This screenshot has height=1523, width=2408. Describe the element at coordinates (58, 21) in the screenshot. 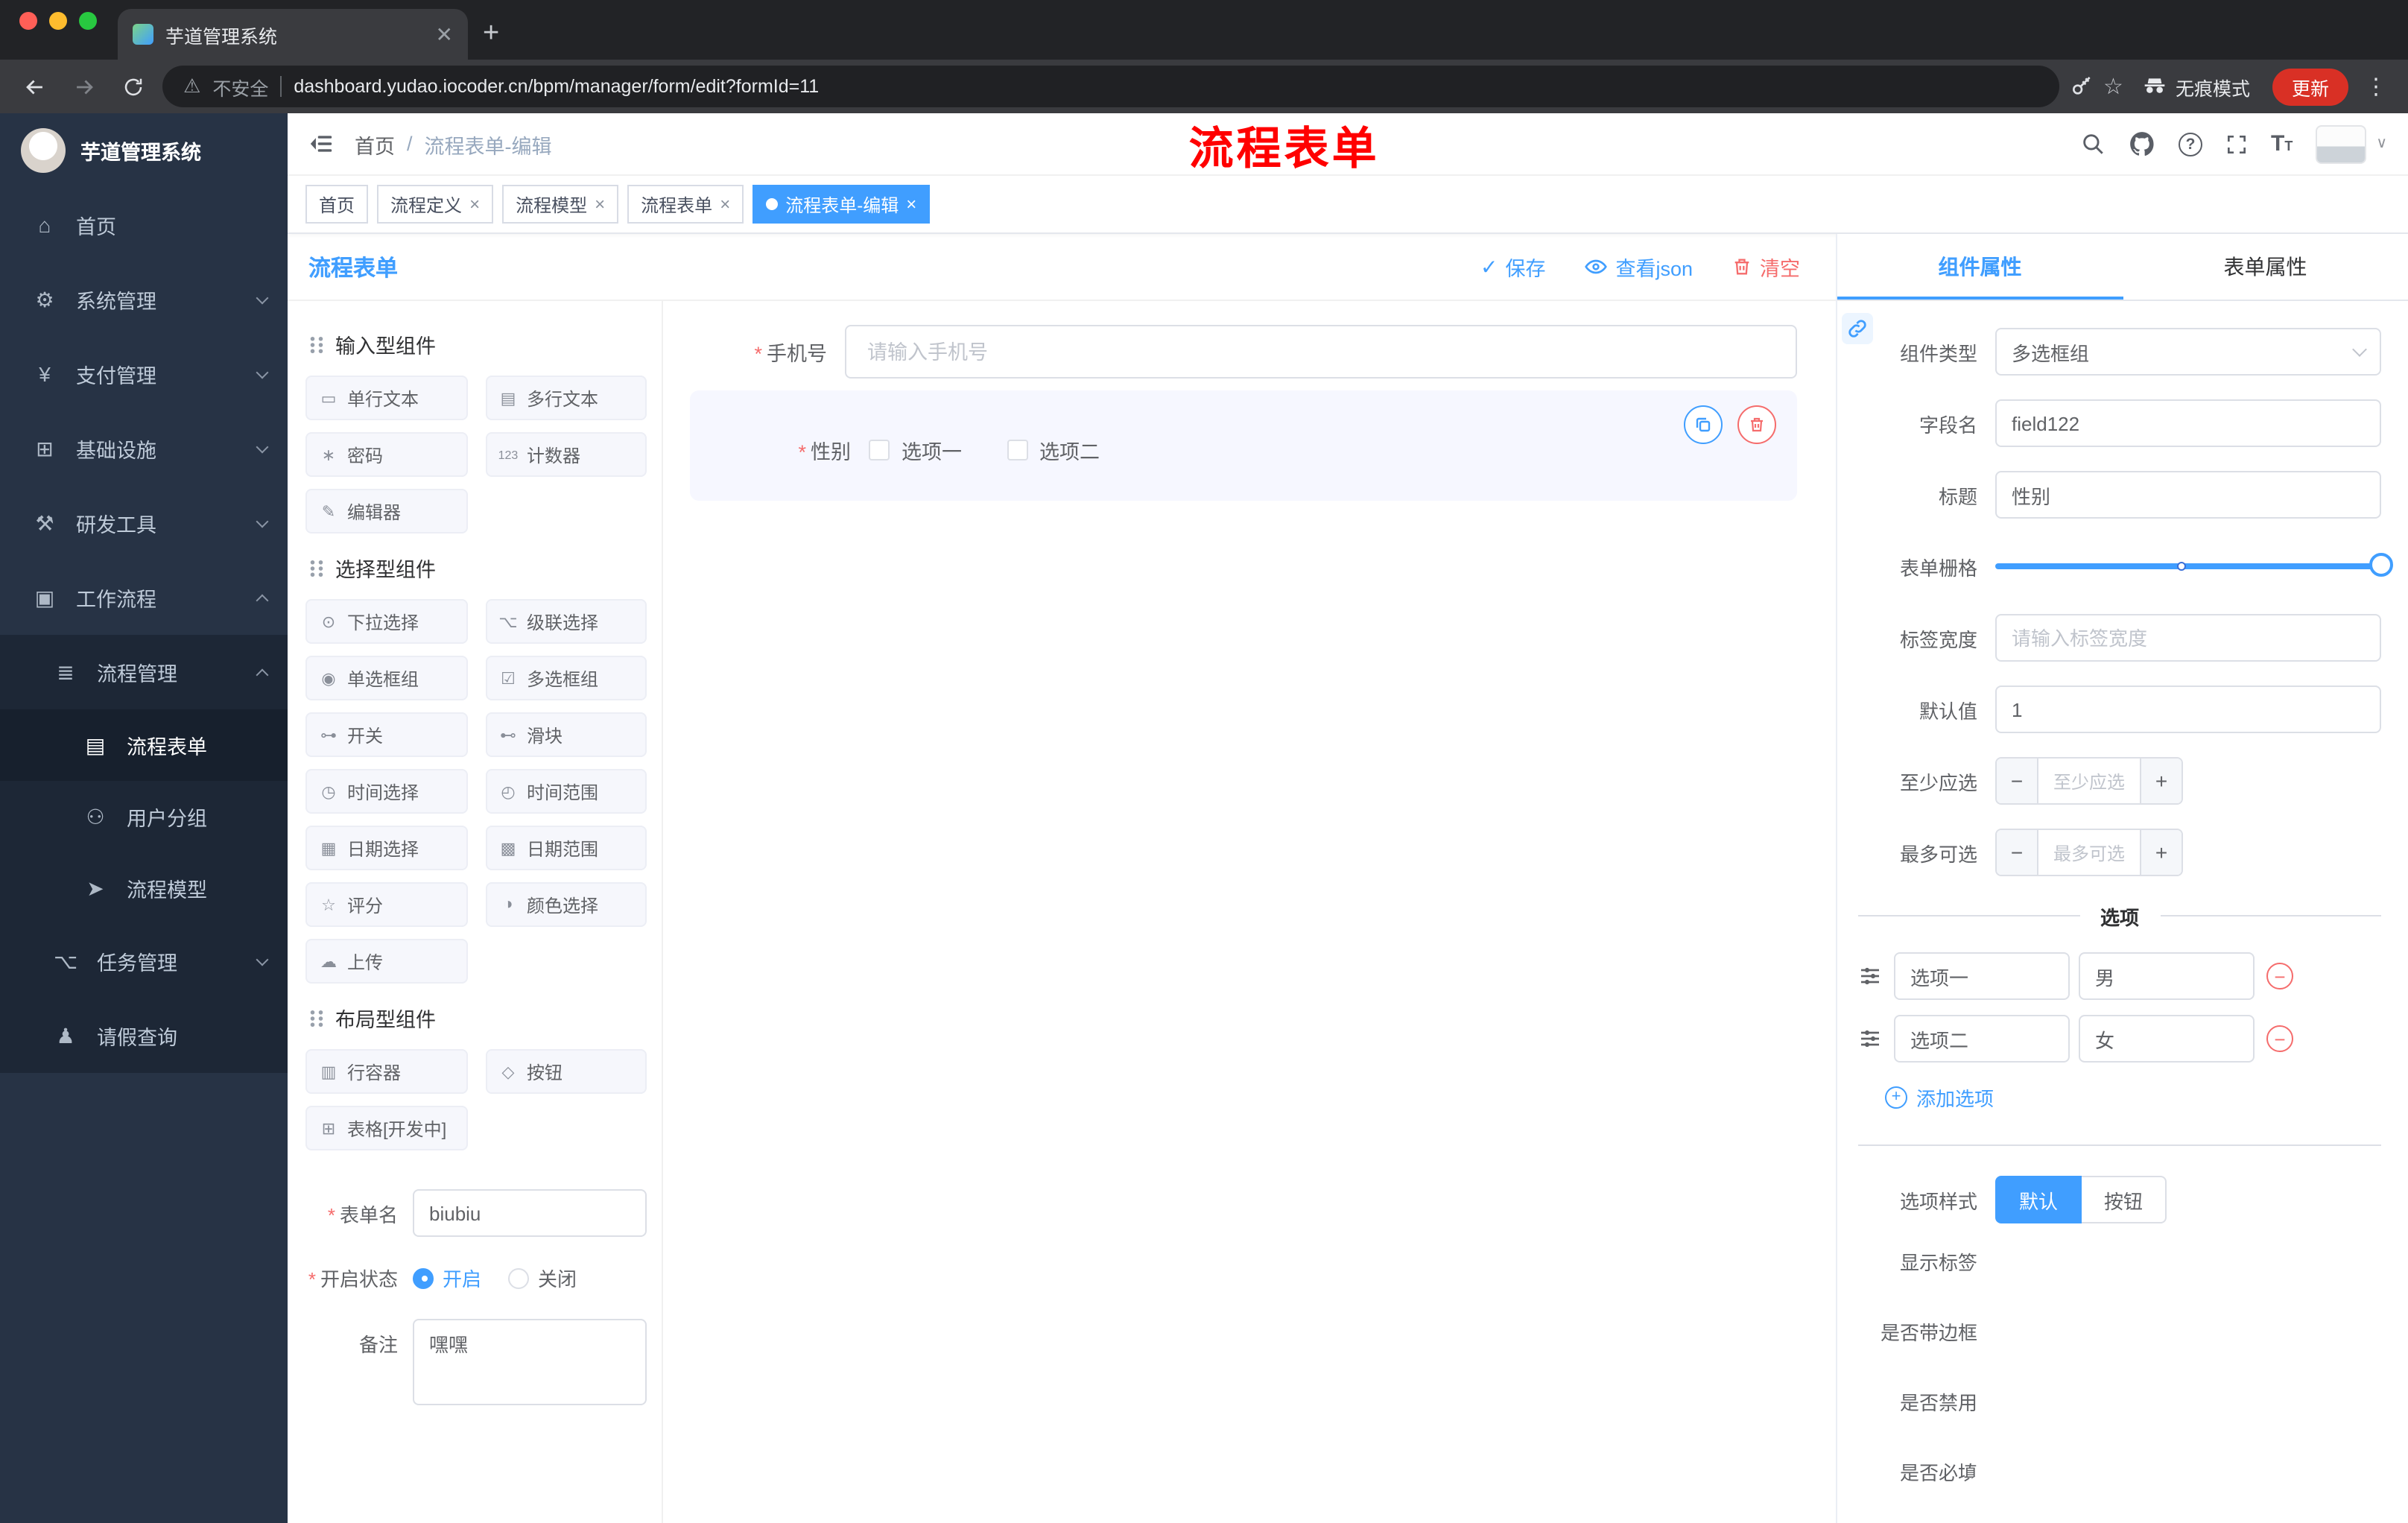

I see `minimize-window-button` at that location.